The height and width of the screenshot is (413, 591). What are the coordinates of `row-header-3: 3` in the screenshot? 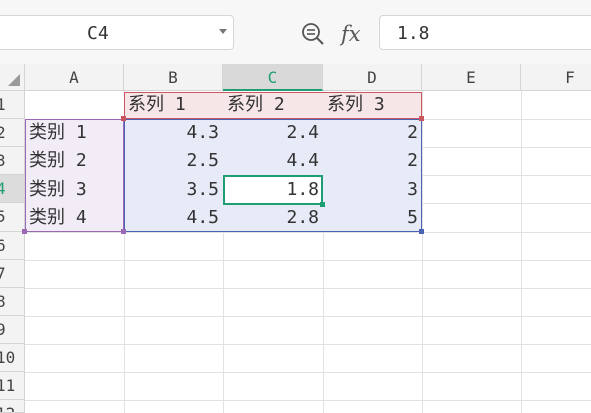 It's located at (12, 161).